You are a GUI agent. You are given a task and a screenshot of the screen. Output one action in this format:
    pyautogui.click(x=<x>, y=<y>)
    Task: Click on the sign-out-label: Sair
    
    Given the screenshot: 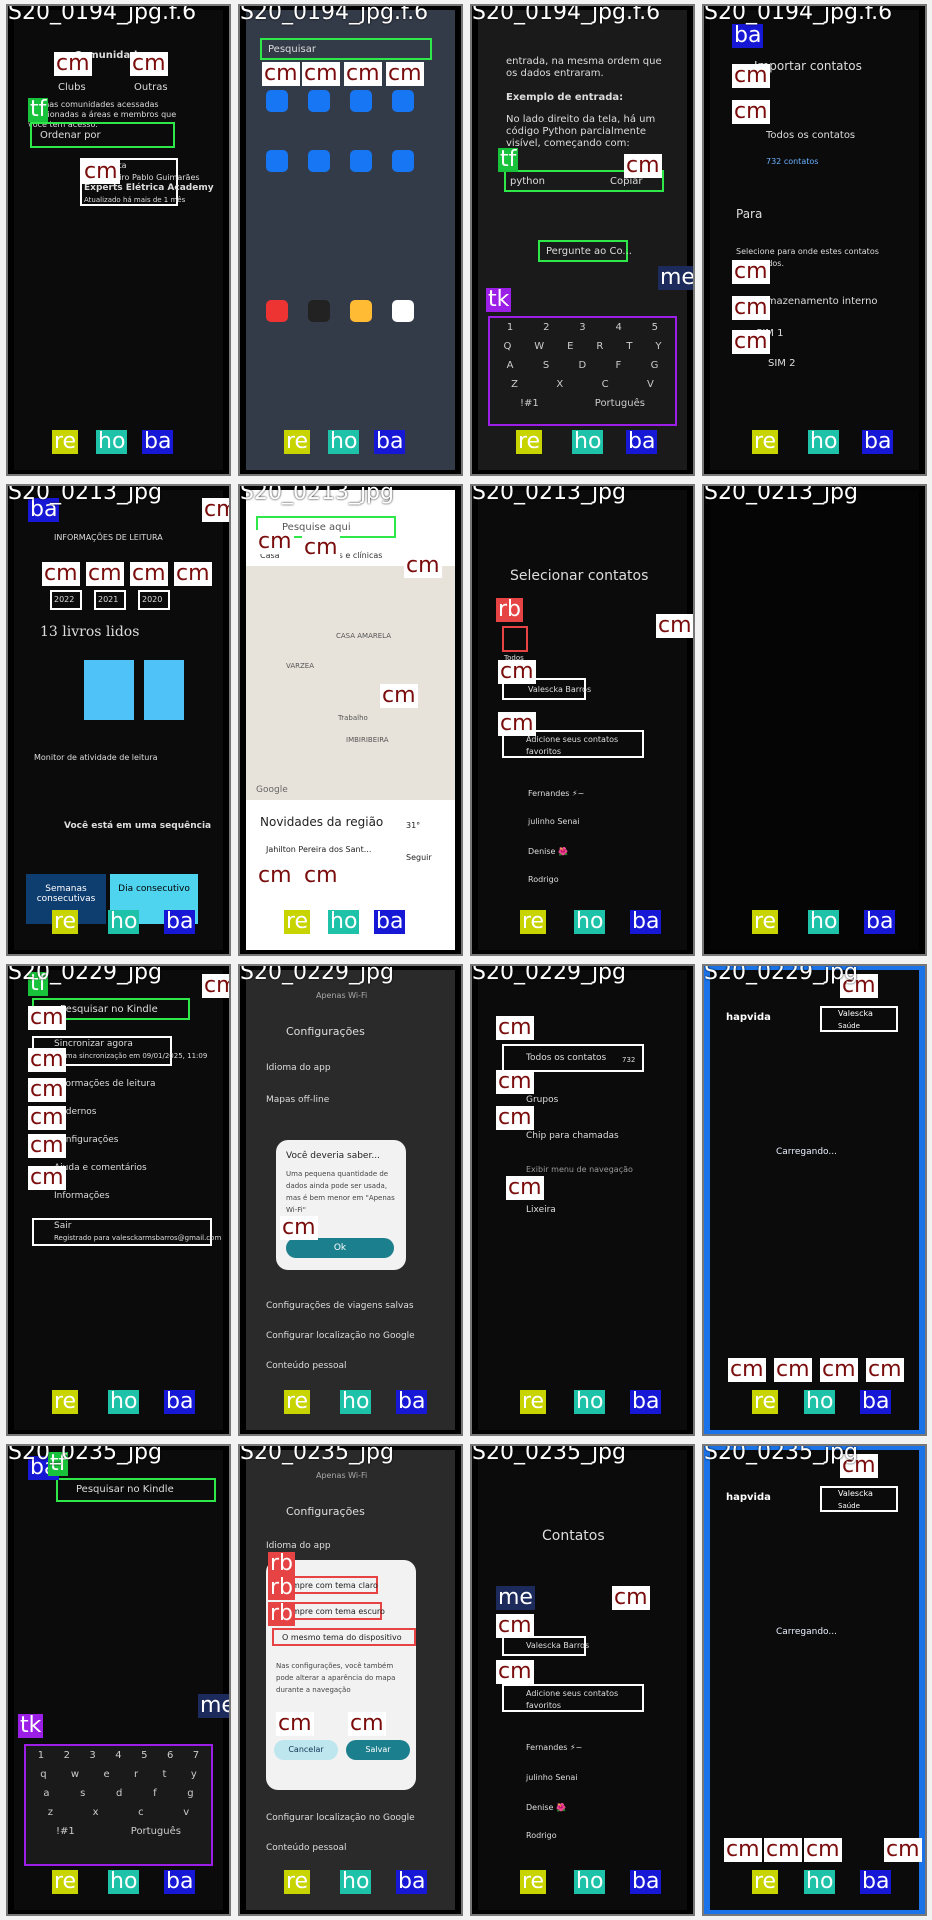 What is the action you would take?
    pyautogui.click(x=63, y=1226)
    